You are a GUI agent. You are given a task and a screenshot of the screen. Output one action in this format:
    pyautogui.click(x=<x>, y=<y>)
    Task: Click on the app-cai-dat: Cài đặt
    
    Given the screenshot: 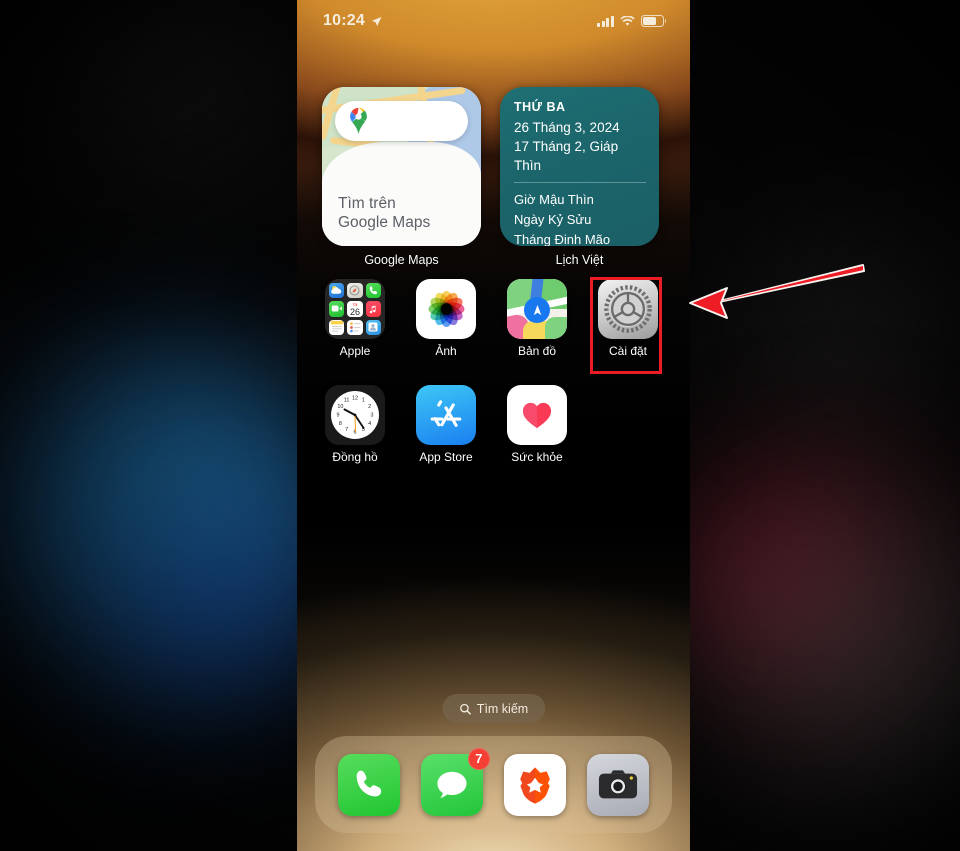 What is the action you would take?
    pyautogui.click(x=628, y=318)
    